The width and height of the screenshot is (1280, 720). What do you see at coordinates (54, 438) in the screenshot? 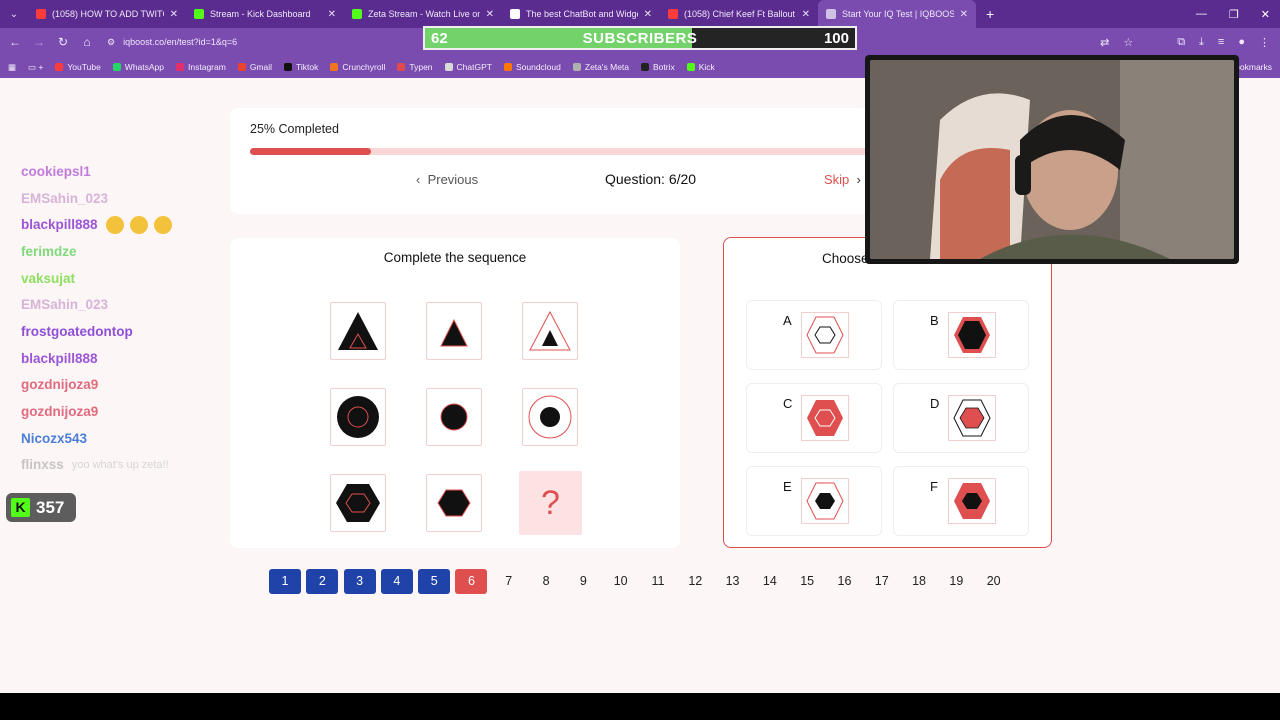
I see `chat-username: Nicozx543` at bounding box center [54, 438].